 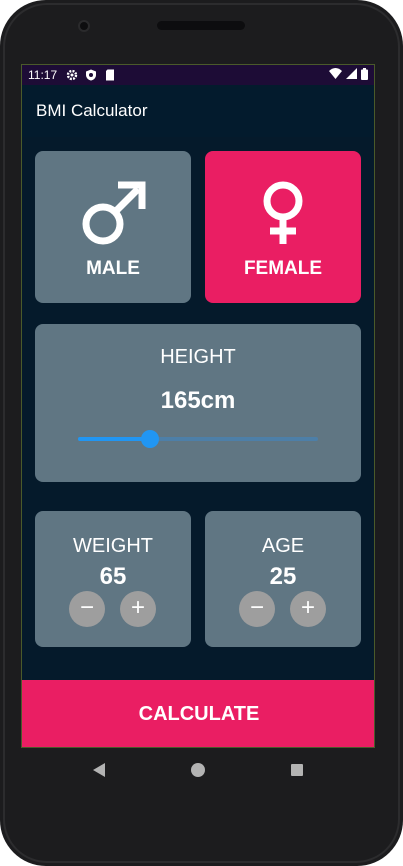 What do you see at coordinates (113, 214) in the screenshot?
I see `male-symbol-icon` at bounding box center [113, 214].